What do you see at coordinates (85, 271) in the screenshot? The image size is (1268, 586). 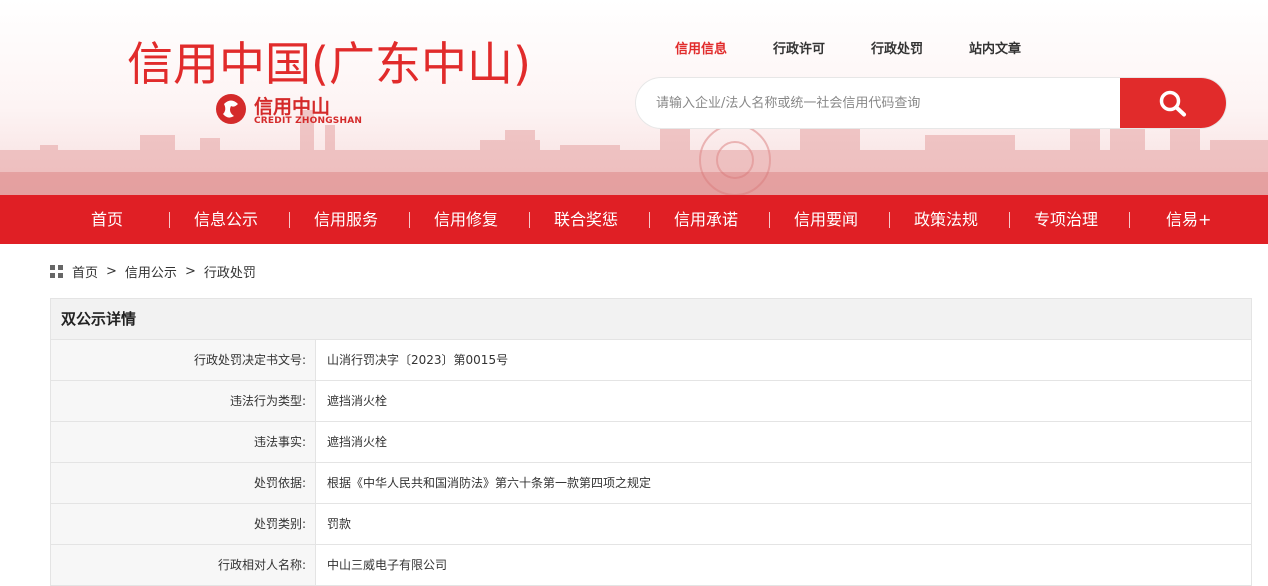 I see `breadcrumb-home: 首页` at bounding box center [85, 271].